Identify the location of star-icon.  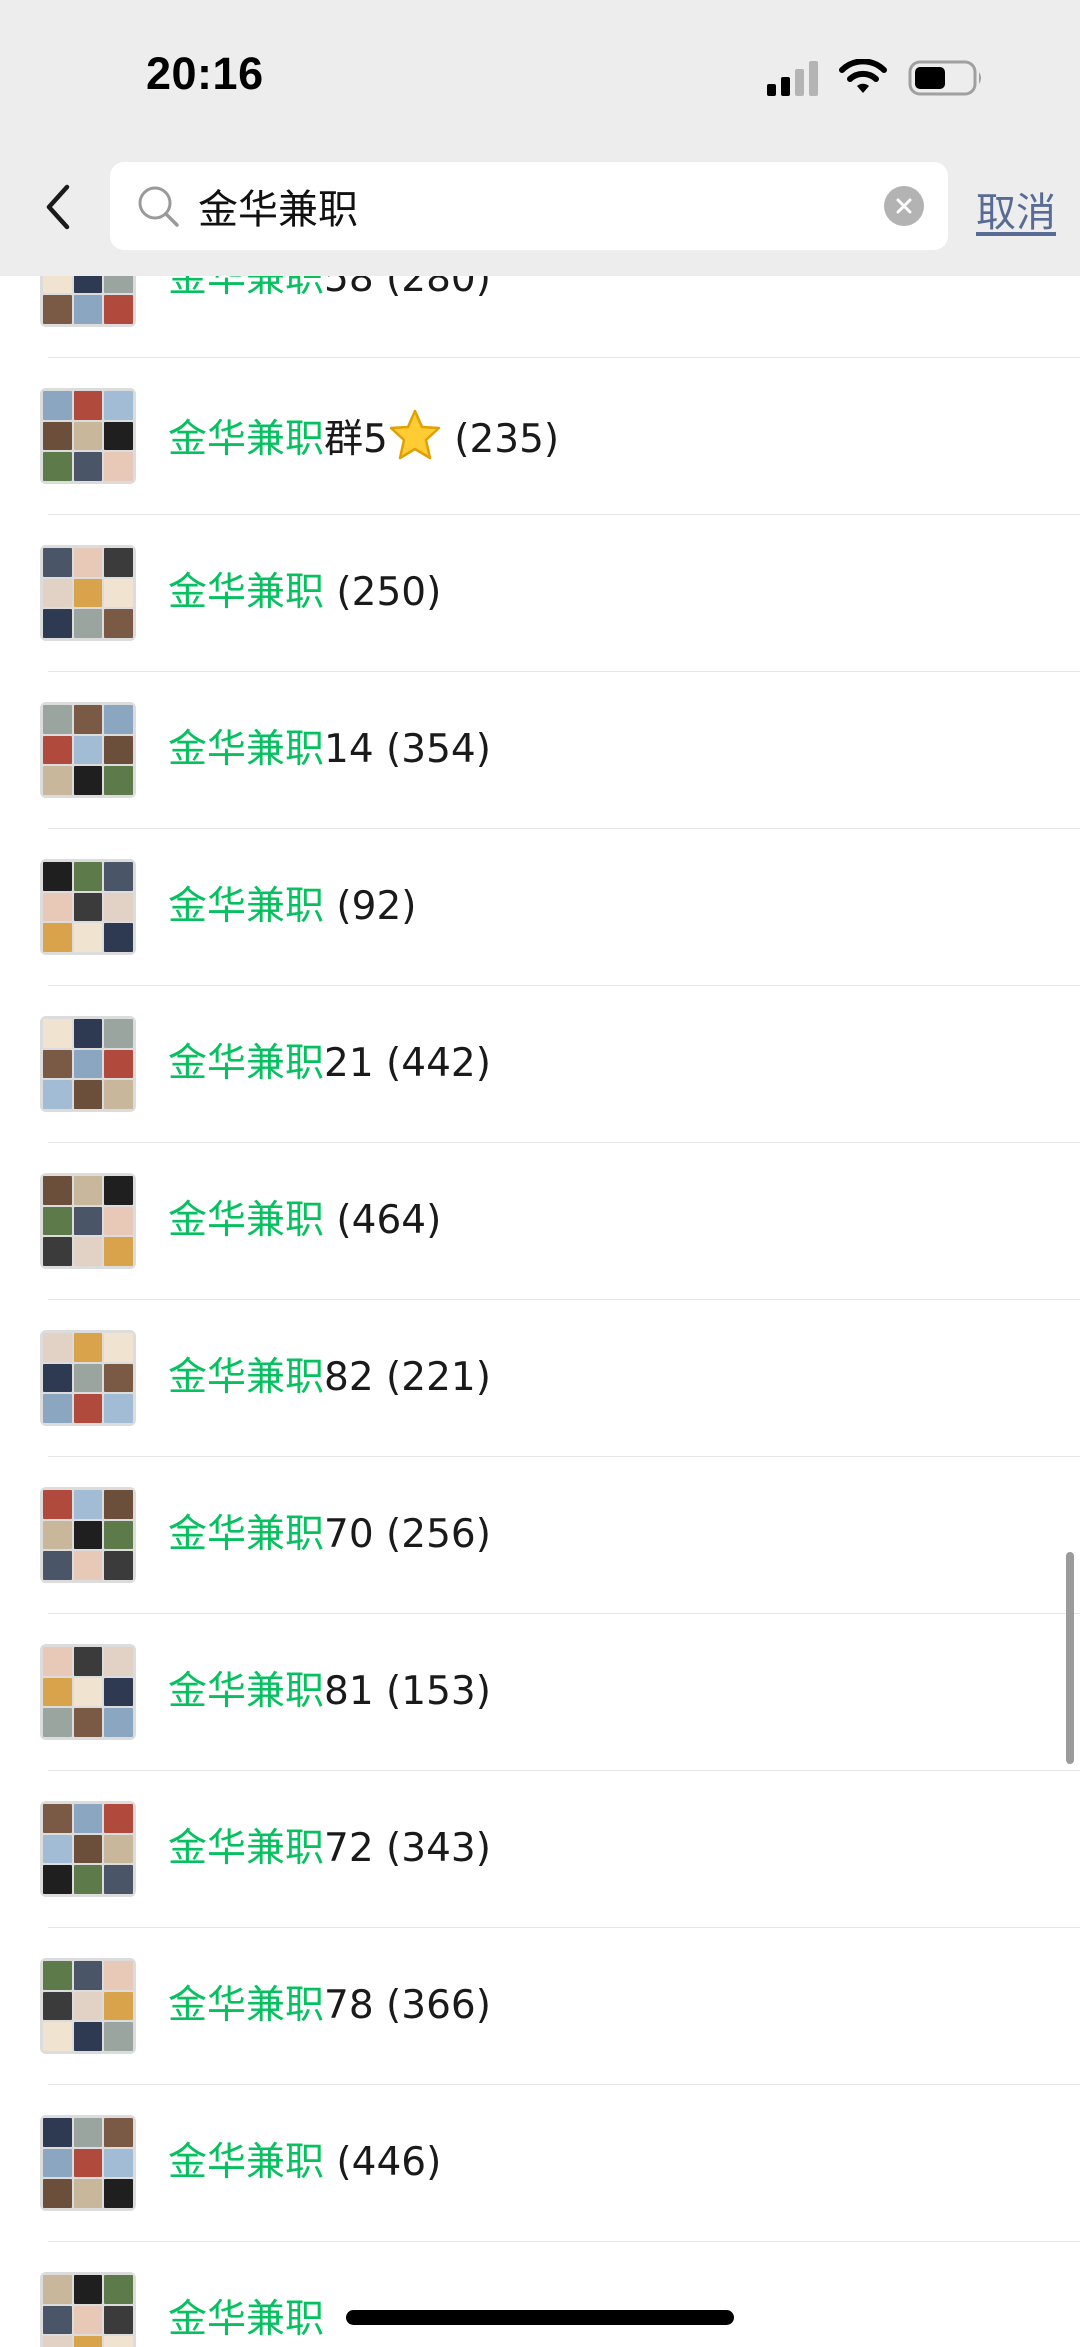
(415, 434).